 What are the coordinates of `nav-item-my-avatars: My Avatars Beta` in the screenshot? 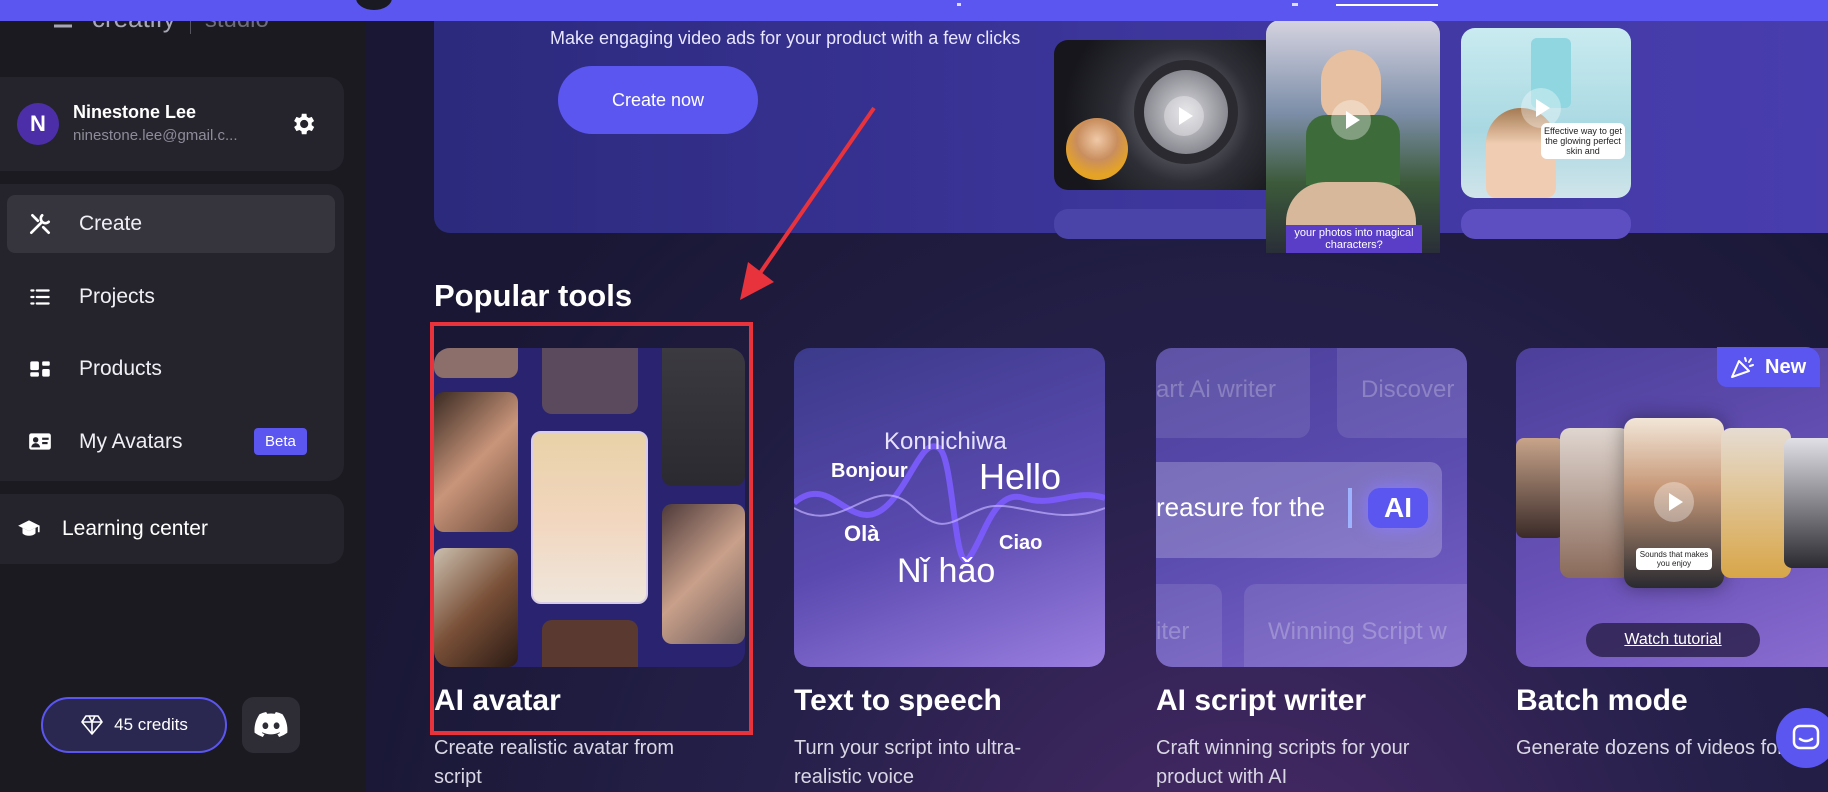 It's located at (171, 442).